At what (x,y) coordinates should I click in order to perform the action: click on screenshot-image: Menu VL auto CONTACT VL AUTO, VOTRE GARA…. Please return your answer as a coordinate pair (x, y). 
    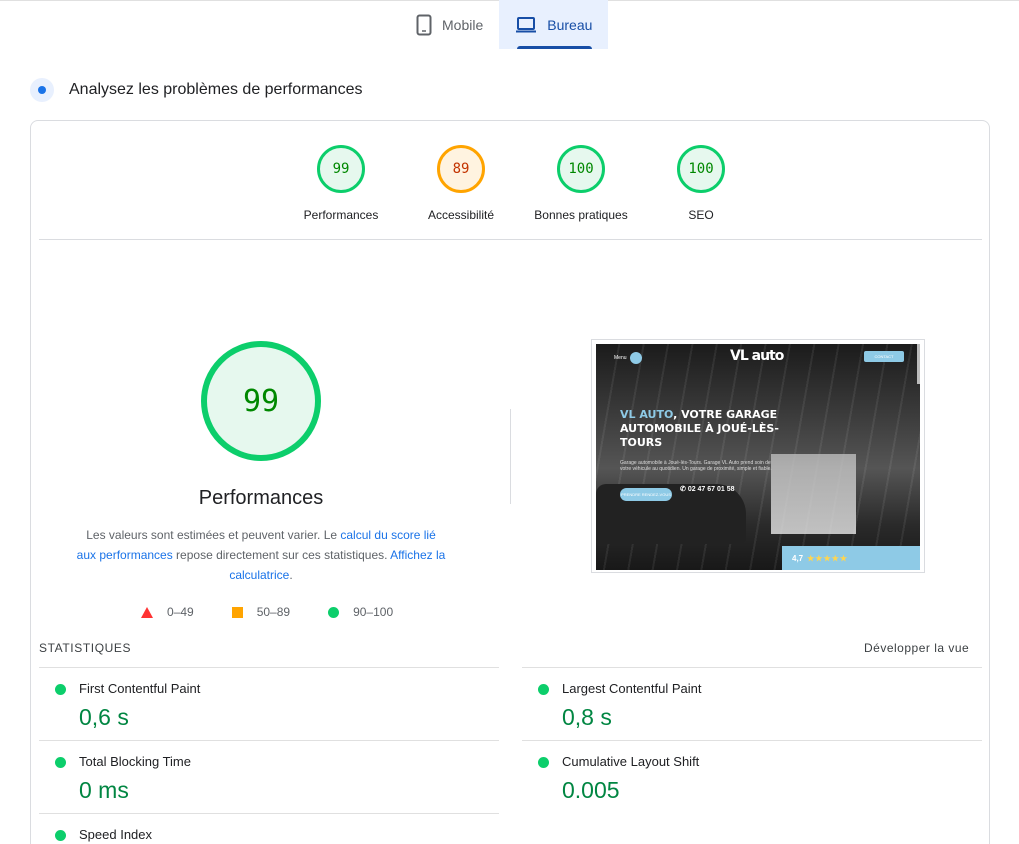
    Looking at the image, I should click on (758, 457).